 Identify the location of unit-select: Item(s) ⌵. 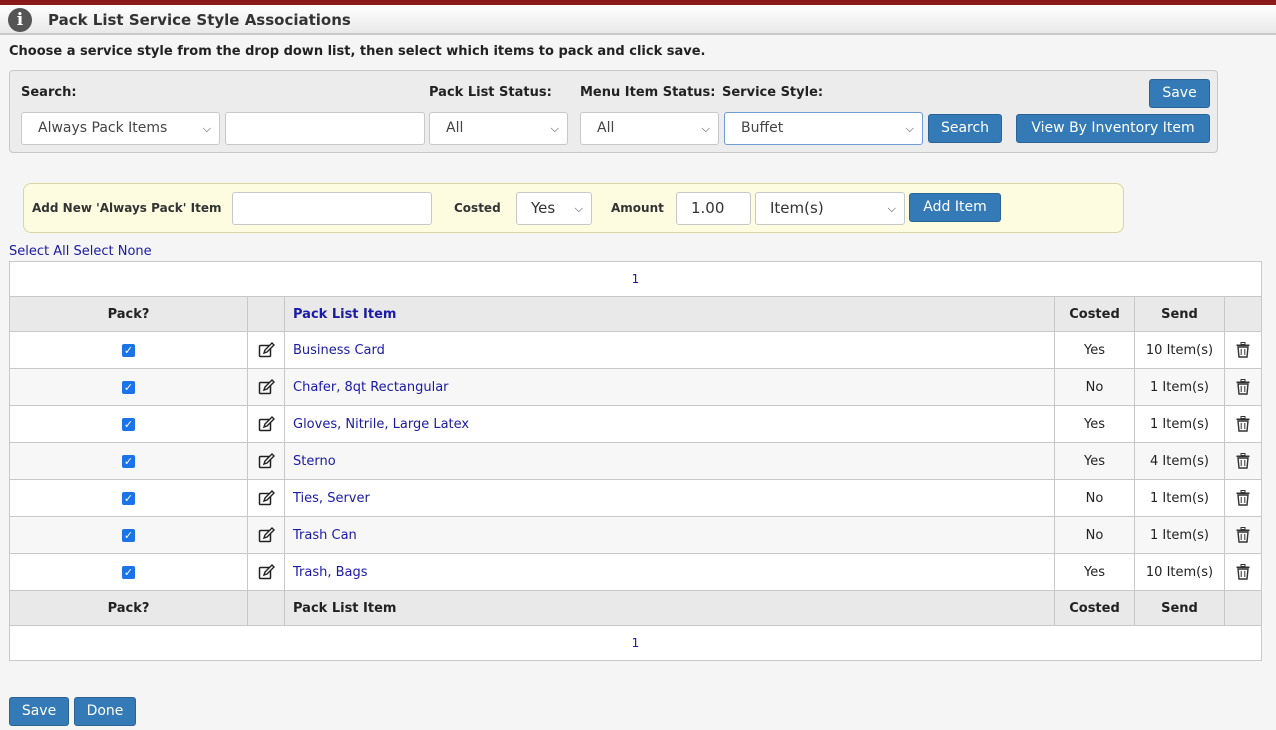
(830, 208).